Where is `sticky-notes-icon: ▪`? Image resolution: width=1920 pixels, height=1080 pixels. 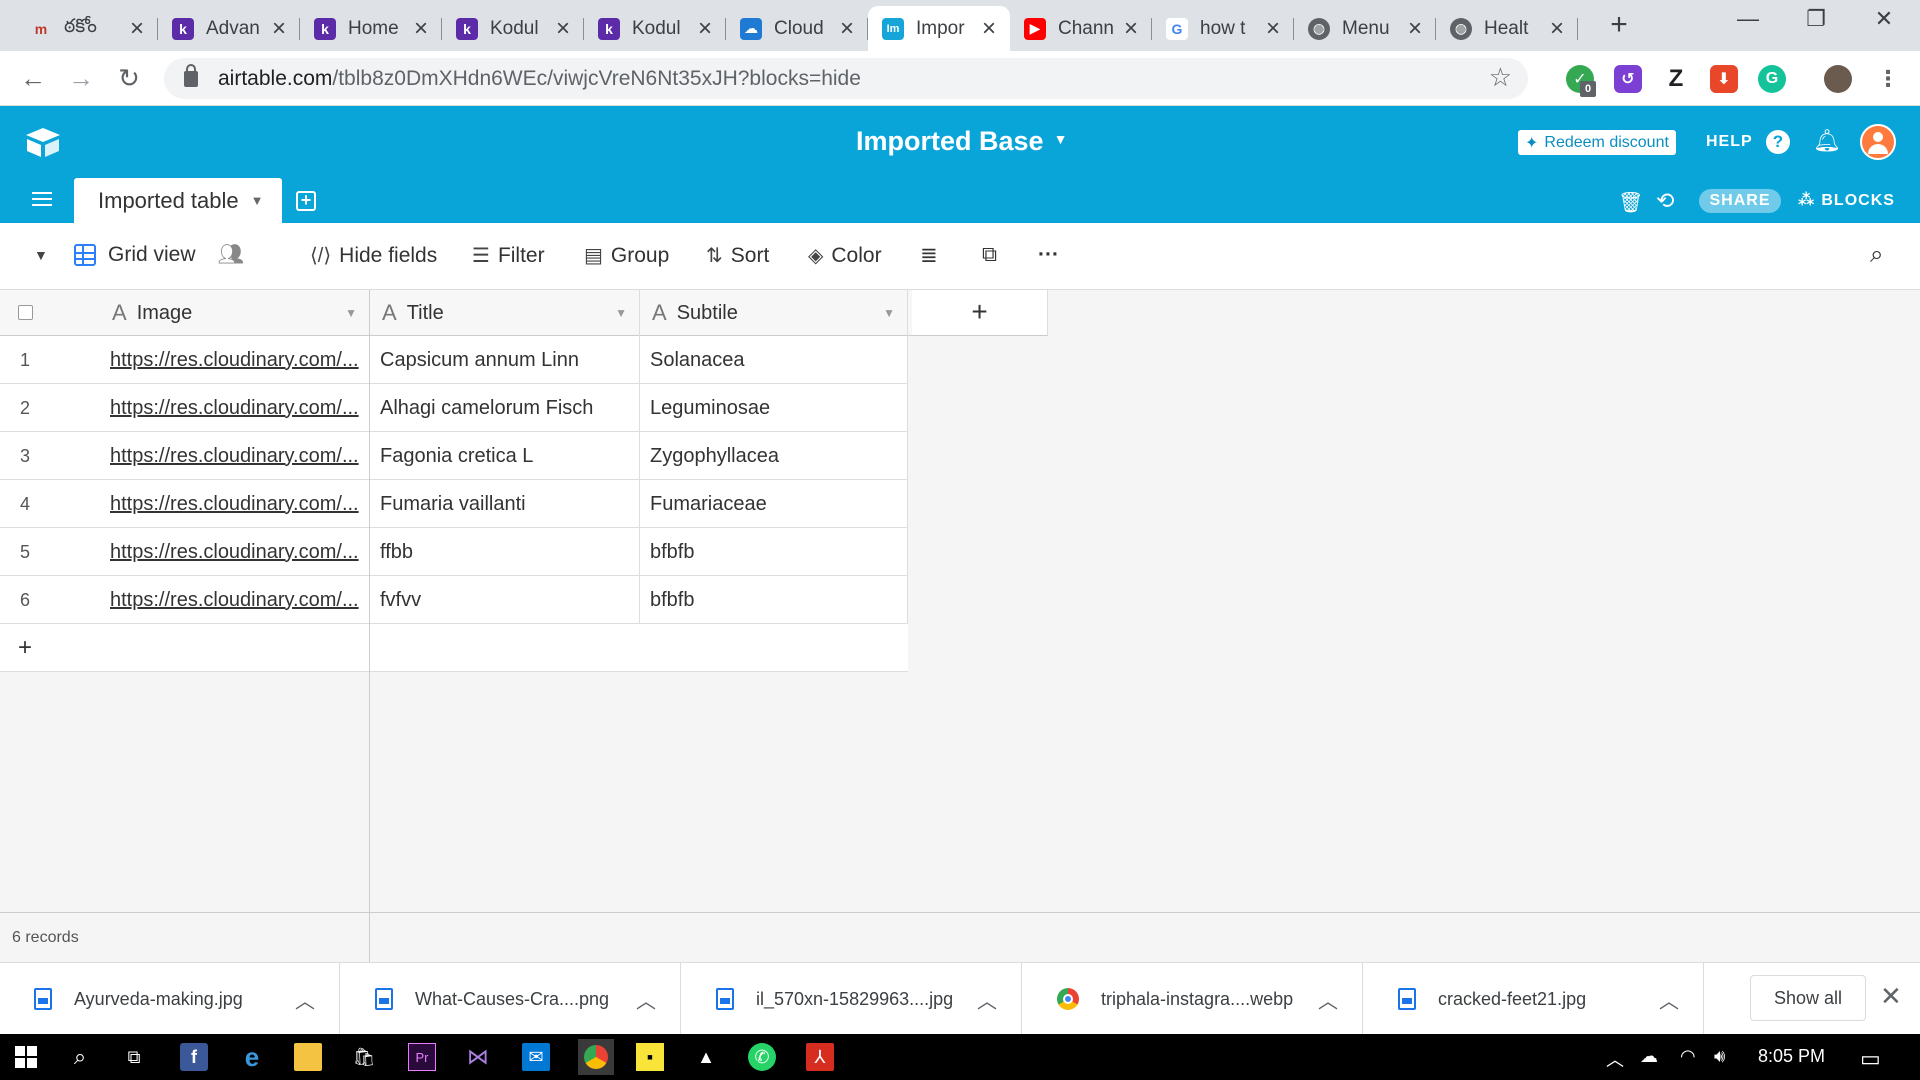
sticky-notes-icon: ▪ is located at coordinates (650, 1057).